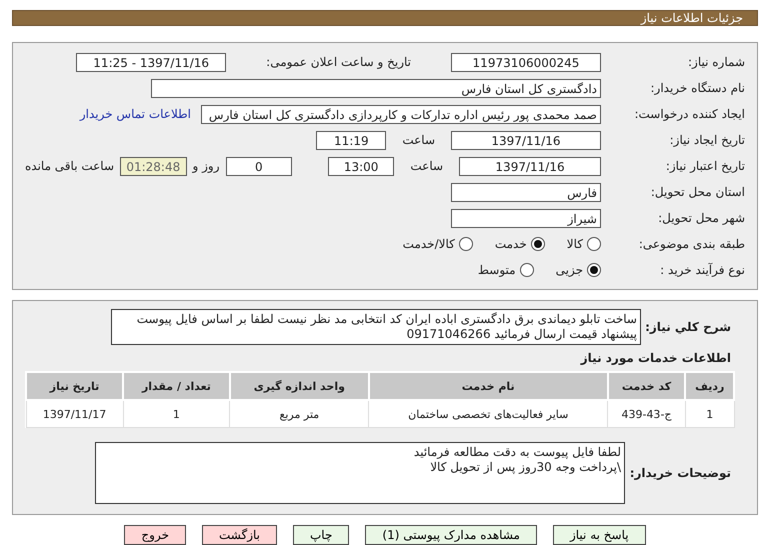  I want to click on field-label: شهر محل تحویل:, so click(701, 218).